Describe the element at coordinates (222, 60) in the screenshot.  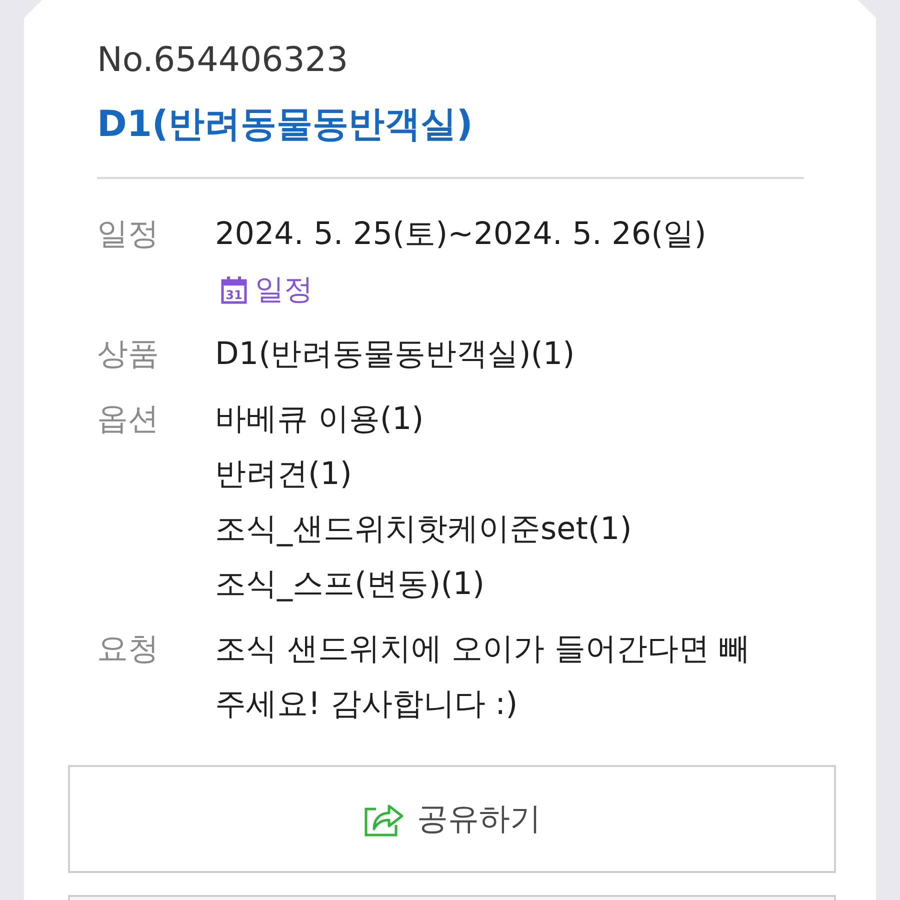
I see `order-number: No.654406323` at that location.